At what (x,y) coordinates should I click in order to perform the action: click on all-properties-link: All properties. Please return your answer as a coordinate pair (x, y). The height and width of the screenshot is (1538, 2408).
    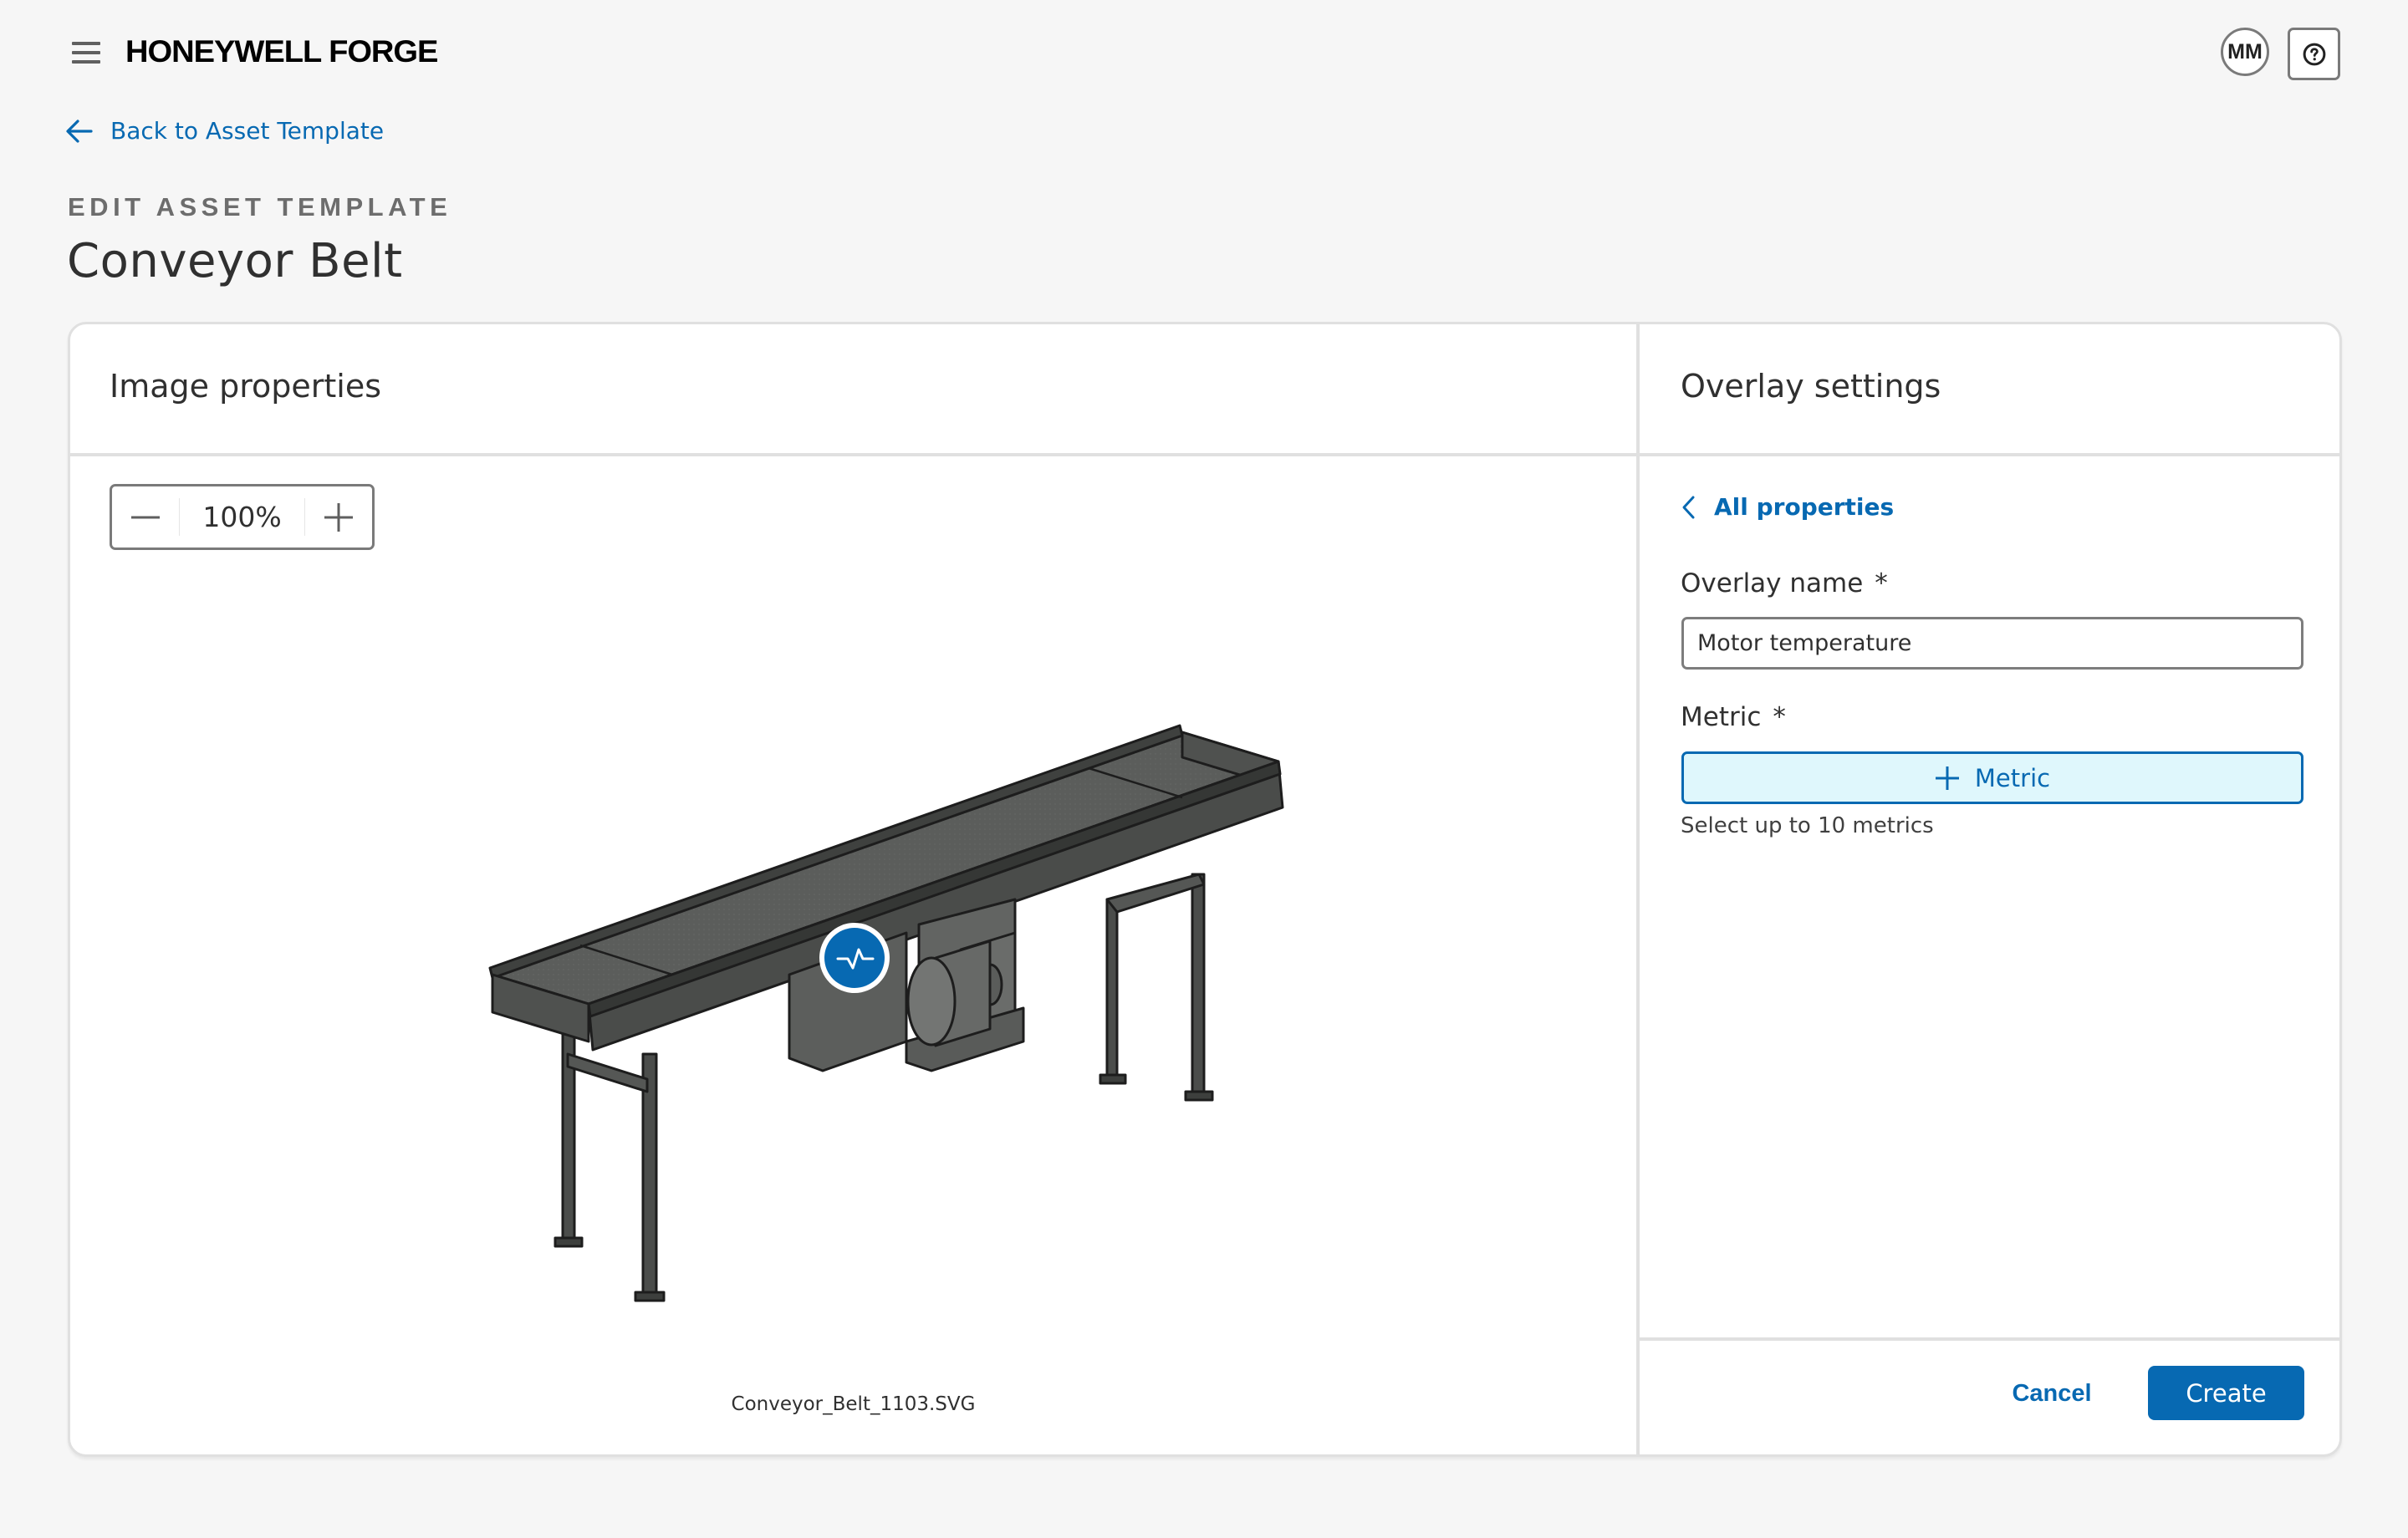
    Looking at the image, I should click on (1787, 507).